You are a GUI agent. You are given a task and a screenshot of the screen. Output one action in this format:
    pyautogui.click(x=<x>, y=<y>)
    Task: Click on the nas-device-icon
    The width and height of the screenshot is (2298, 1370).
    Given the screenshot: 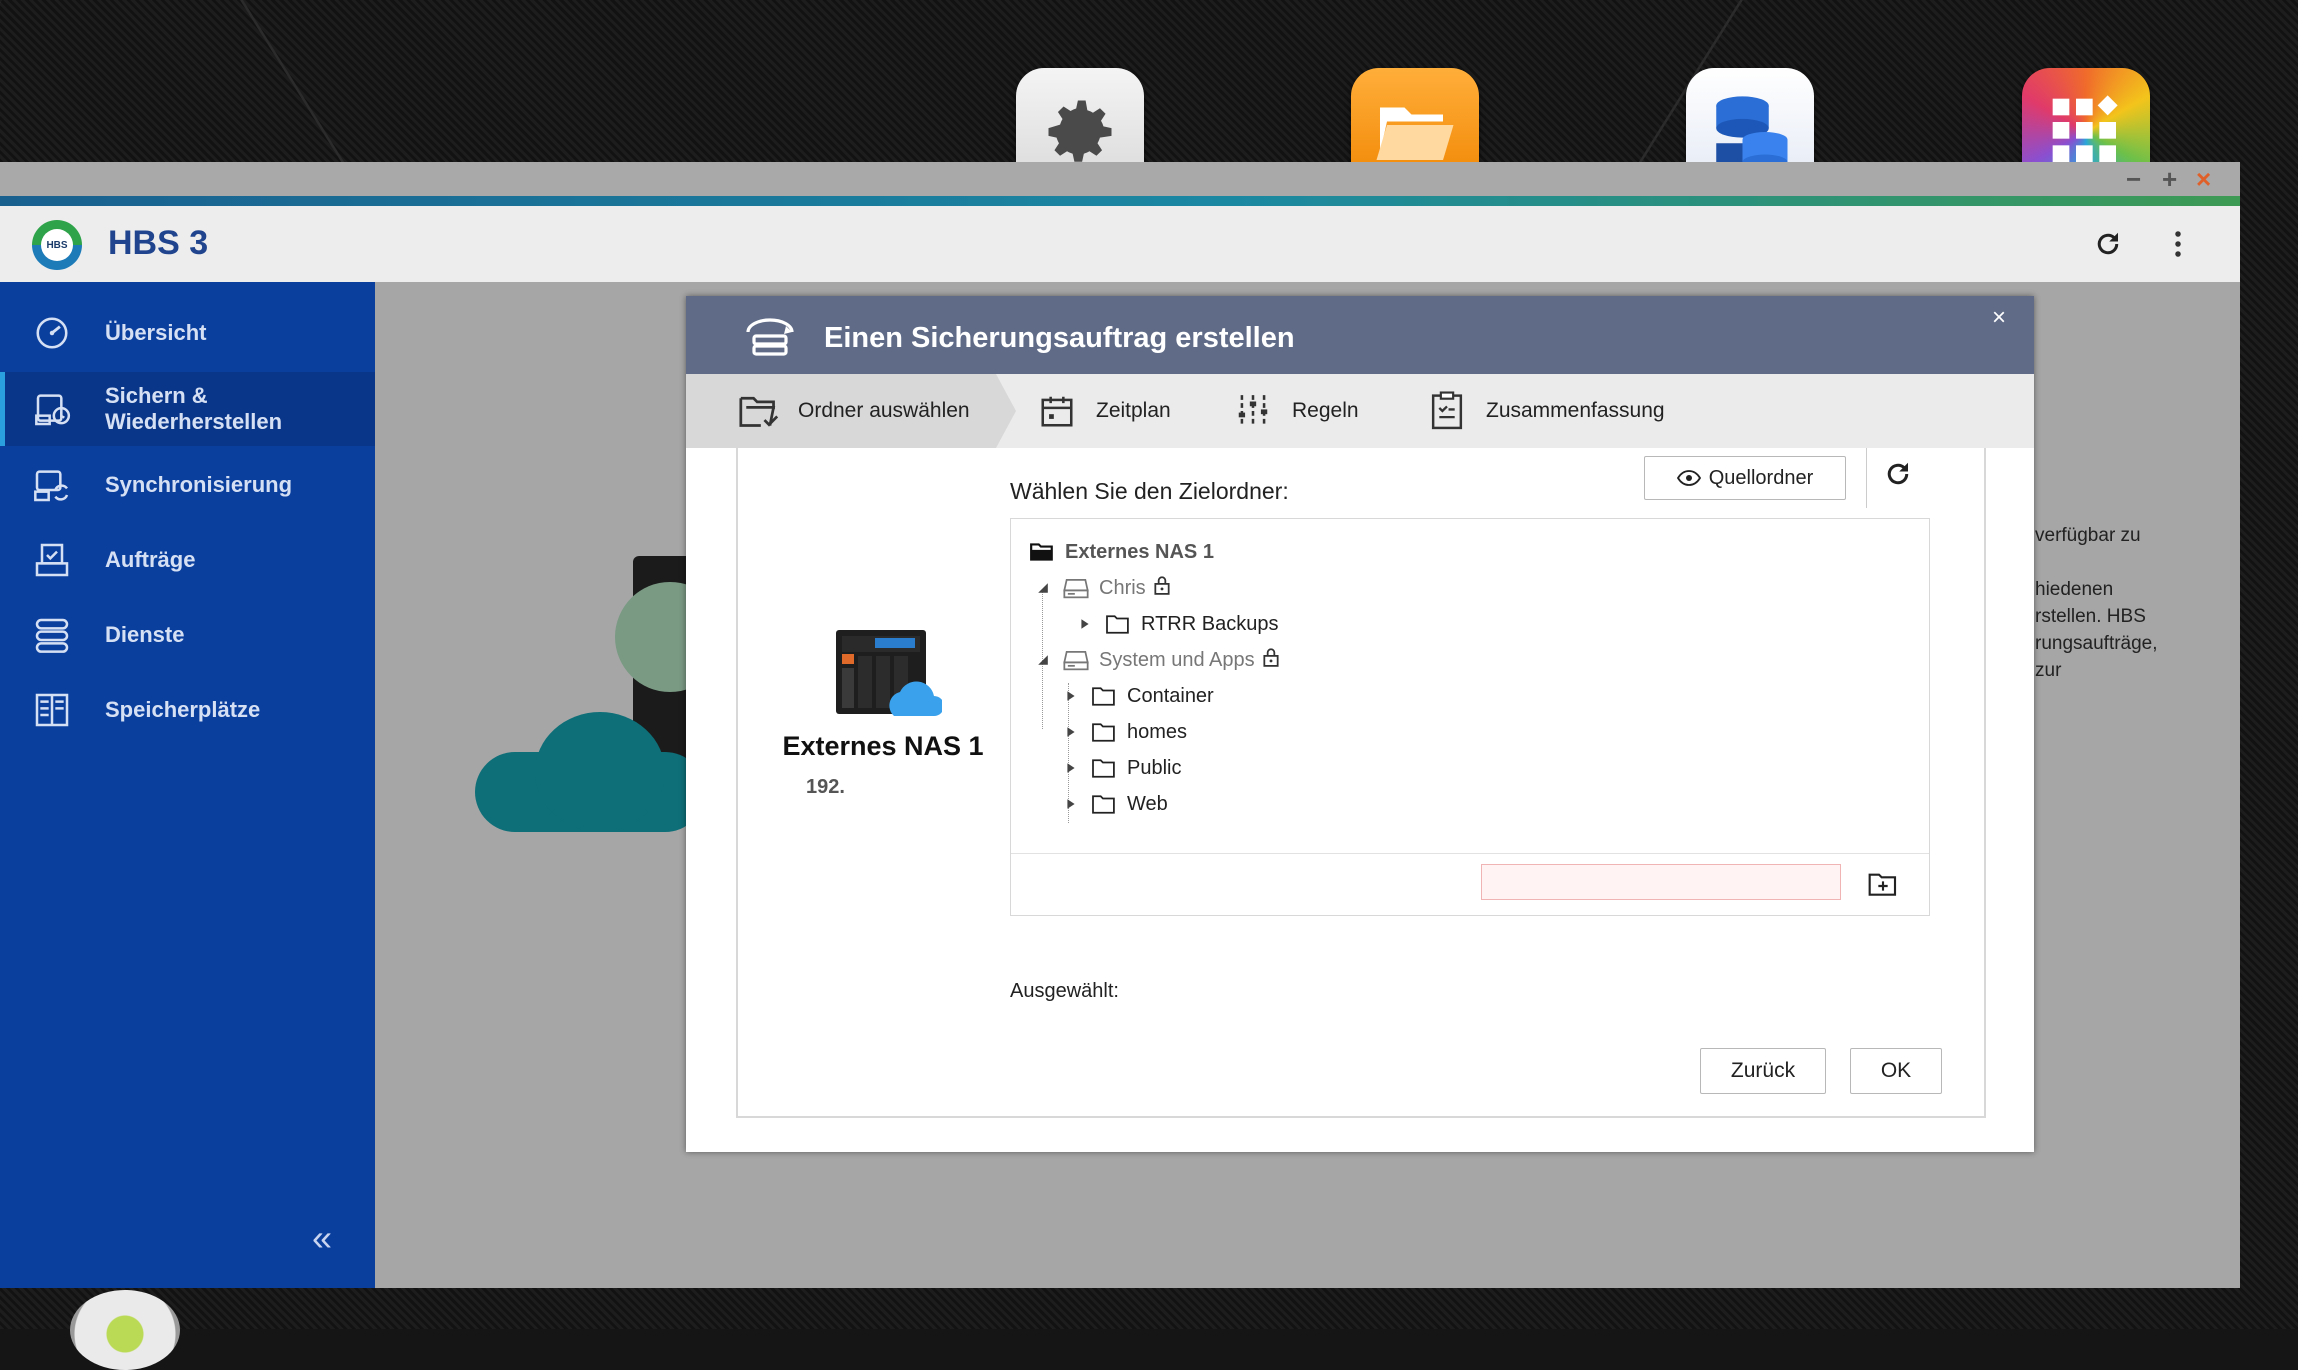 What is the action you would take?
    pyautogui.click(x=887, y=674)
    